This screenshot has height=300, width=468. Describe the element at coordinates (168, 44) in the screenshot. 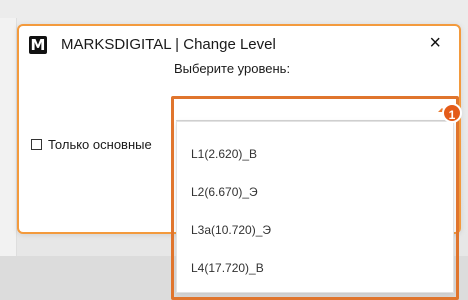

I see `dialog-title: MARKSDIGITAL | Change Level` at that location.